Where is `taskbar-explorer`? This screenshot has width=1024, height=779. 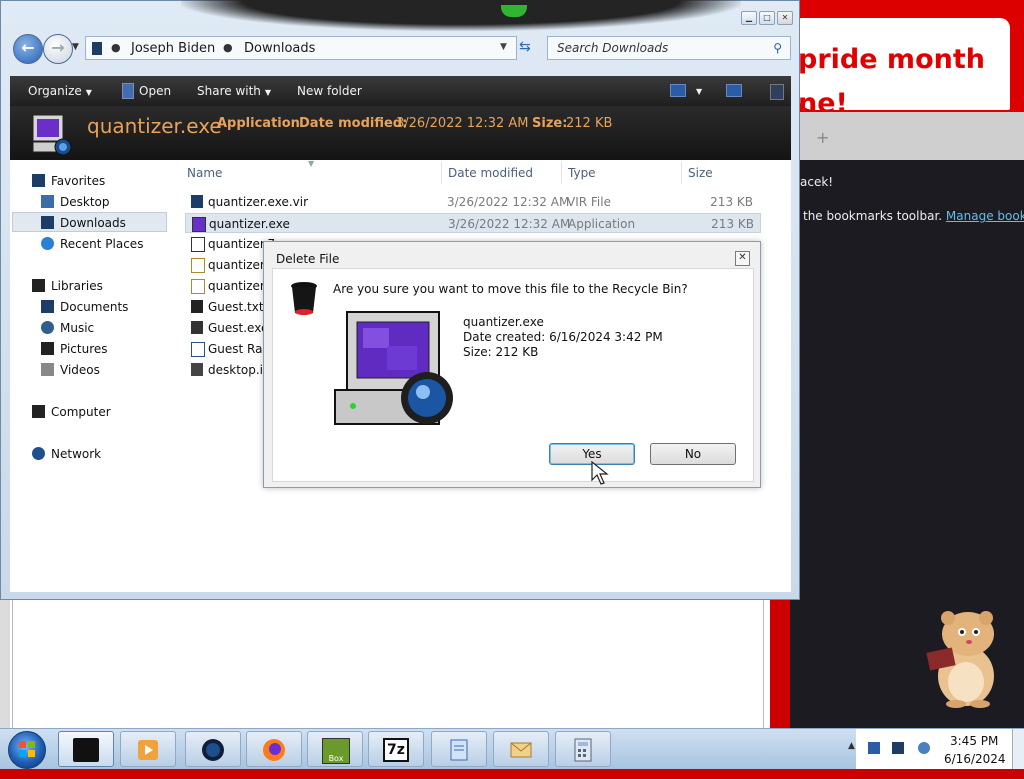 taskbar-explorer is located at coordinates (86, 749).